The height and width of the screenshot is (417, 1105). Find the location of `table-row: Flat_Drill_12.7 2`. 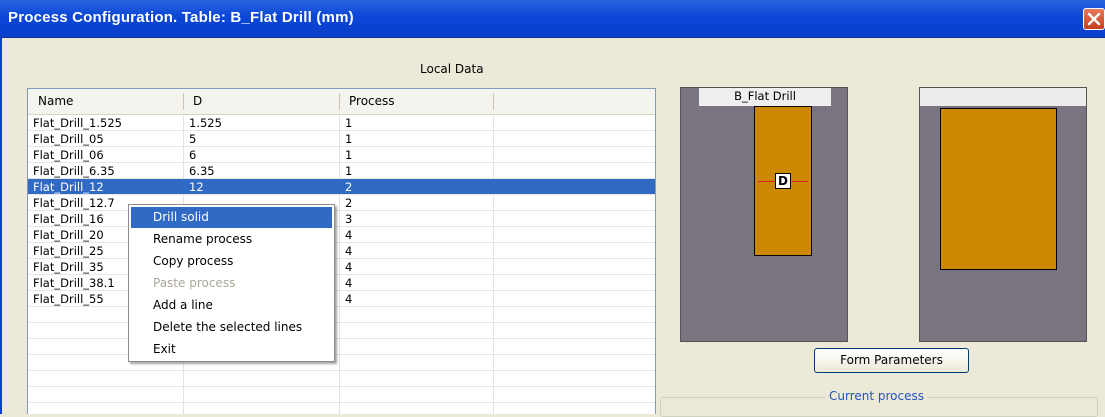

table-row: Flat_Drill_12.7 2 is located at coordinates (341, 203).